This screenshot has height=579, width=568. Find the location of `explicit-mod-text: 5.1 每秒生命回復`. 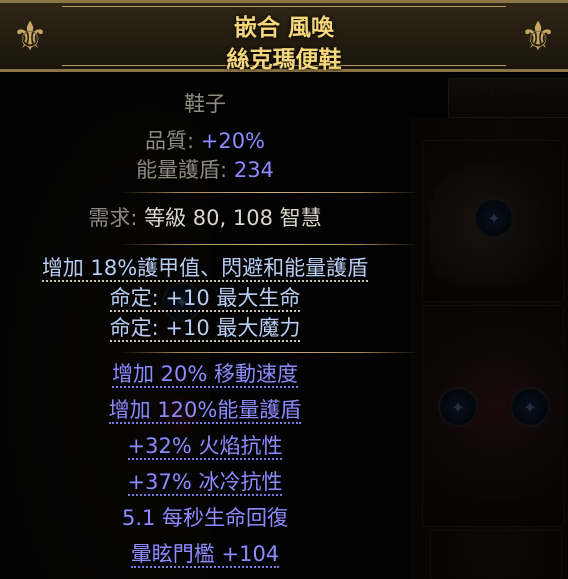

explicit-mod-text: 5.1 每秒生命回復 is located at coordinates (205, 518).